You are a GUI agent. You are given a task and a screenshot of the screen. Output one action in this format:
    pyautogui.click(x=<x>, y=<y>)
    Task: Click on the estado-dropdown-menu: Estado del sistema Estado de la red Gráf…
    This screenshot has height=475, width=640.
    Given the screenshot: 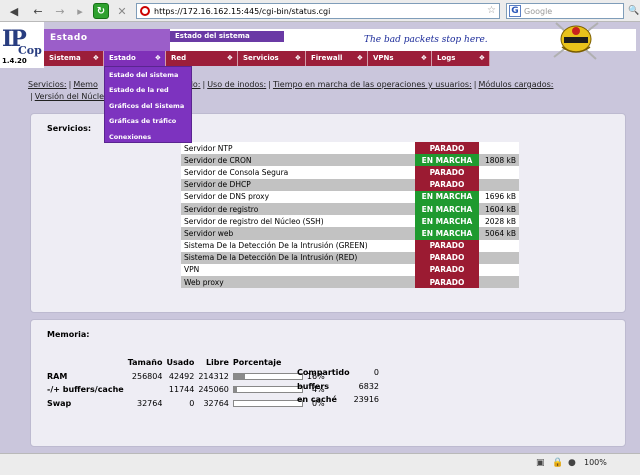 What is the action you would take?
    pyautogui.click(x=148, y=104)
    